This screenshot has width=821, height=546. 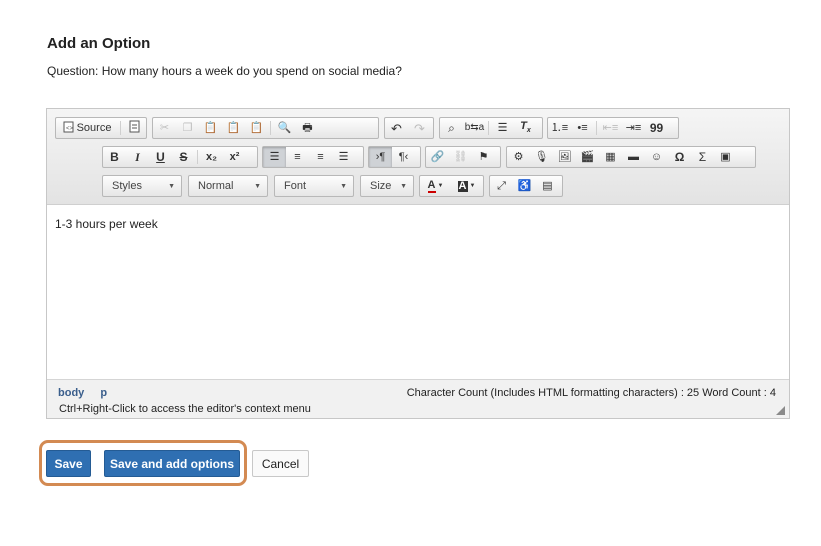 I want to click on print-button: 🖶, so click(x=307, y=128).